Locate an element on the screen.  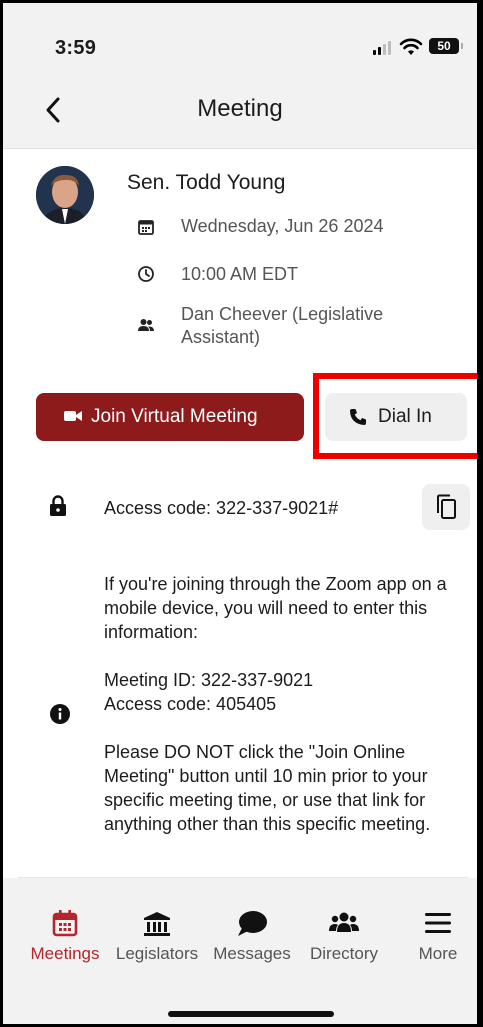
join-virtual-meeting-button: Join Virtual Meeting is located at coordinates (170, 417).